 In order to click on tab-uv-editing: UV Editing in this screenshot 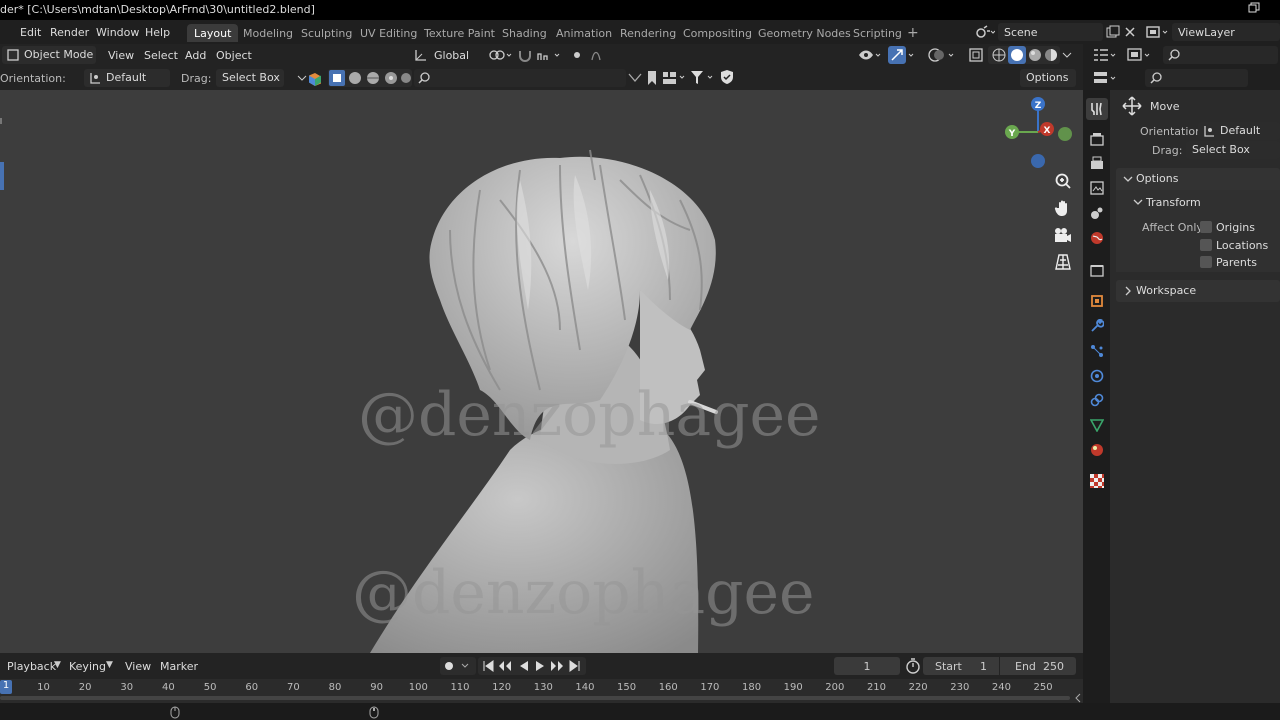, I will do `click(388, 33)`.